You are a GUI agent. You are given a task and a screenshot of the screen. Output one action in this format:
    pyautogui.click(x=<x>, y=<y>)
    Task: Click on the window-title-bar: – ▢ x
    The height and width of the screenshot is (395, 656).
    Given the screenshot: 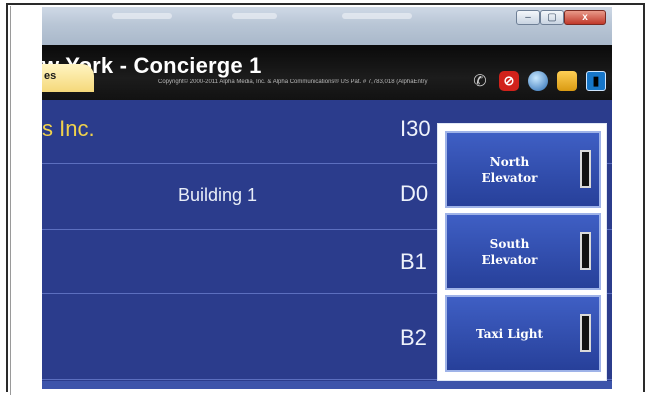 What is the action you would take?
    pyautogui.click(x=327, y=26)
    